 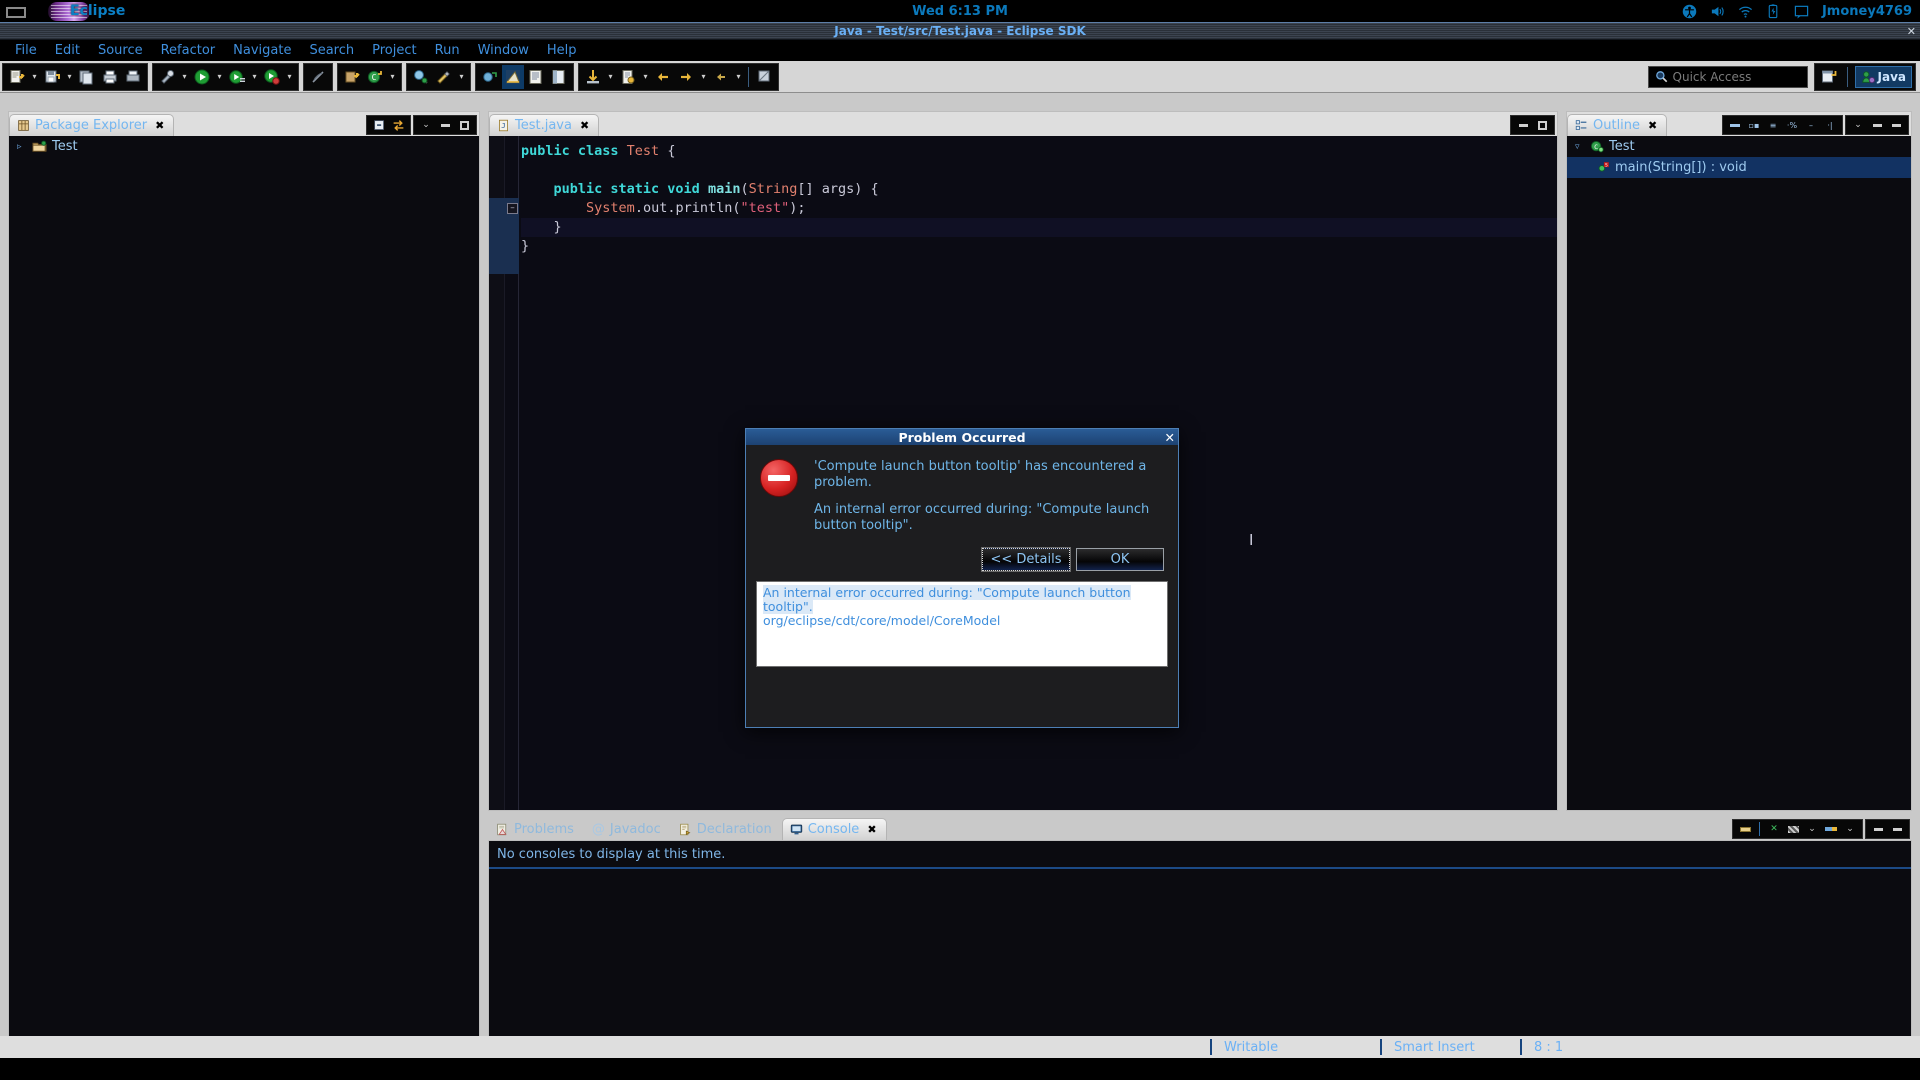 I want to click on hide-static-icon: ≡, so click(x=1773, y=125).